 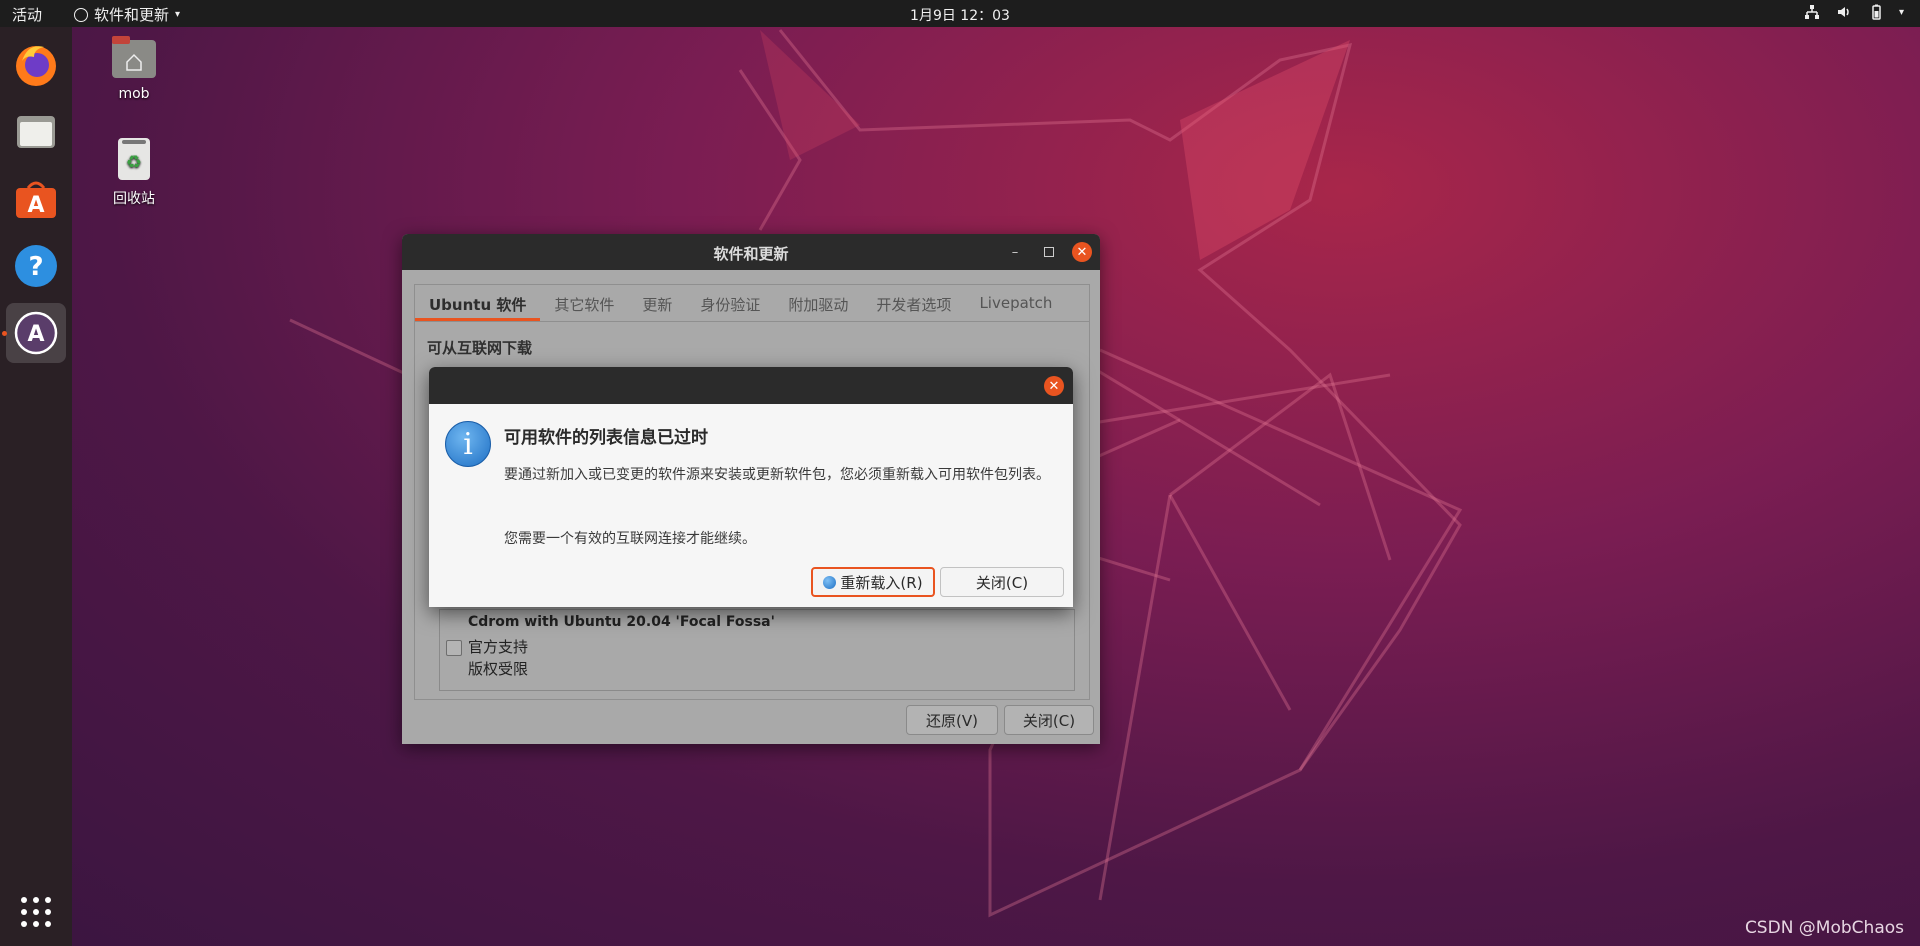 I want to click on cdrom-official: 官方支持, so click(x=498, y=647).